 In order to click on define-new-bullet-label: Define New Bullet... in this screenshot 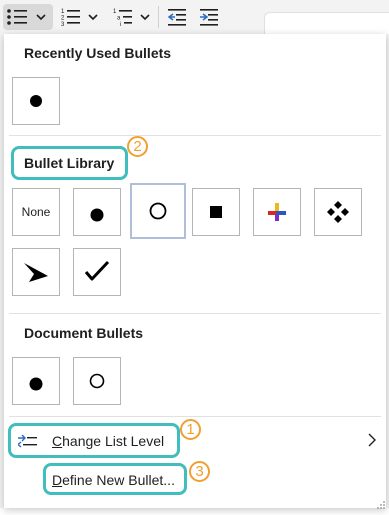, I will do `click(113, 480)`.